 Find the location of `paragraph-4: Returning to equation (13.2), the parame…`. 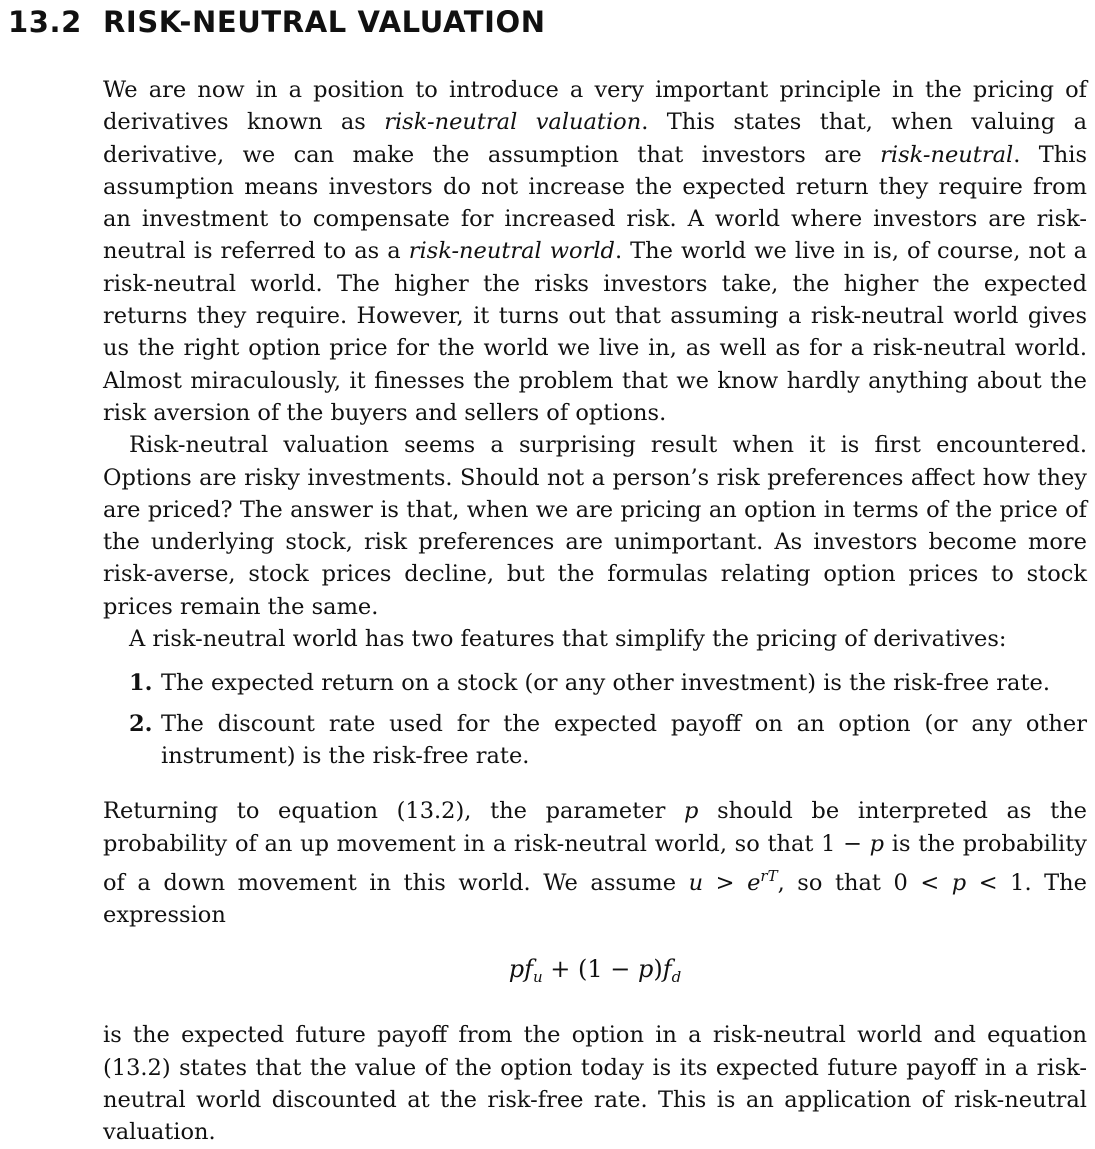

paragraph-4: Returning to equation (13.2), the parame… is located at coordinates (595, 863).